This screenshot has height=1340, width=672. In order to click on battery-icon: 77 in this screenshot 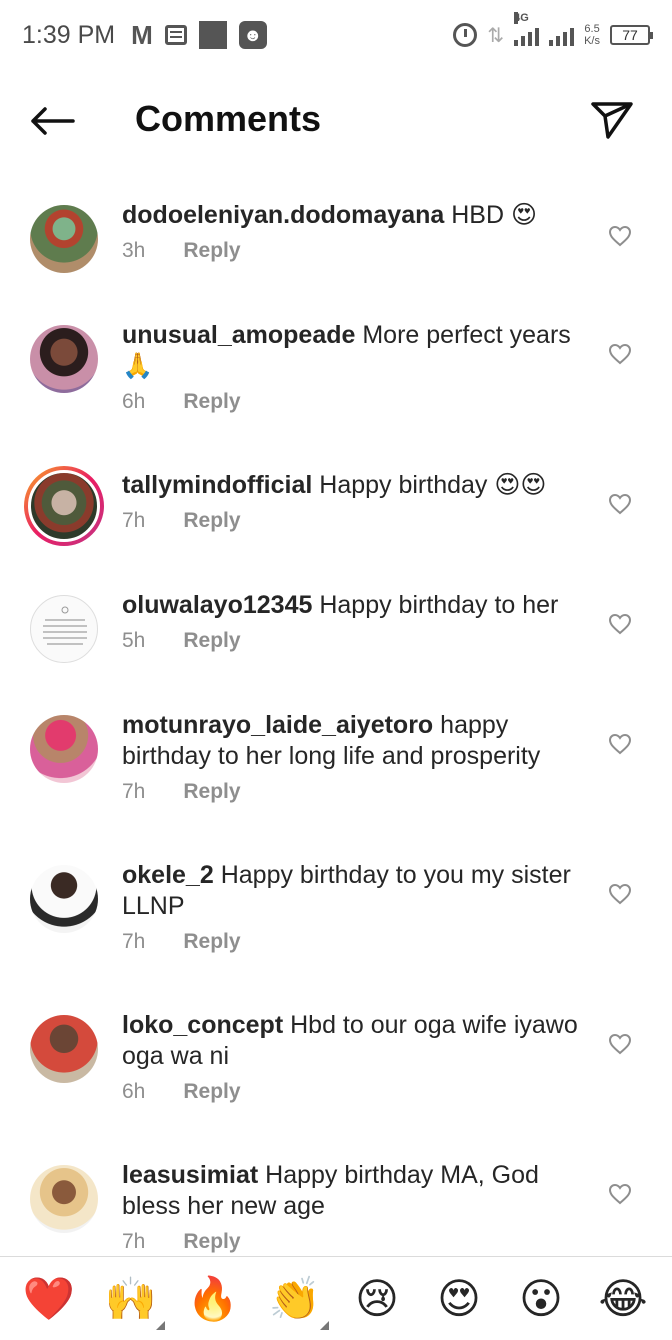, I will do `click(631, 35)`.